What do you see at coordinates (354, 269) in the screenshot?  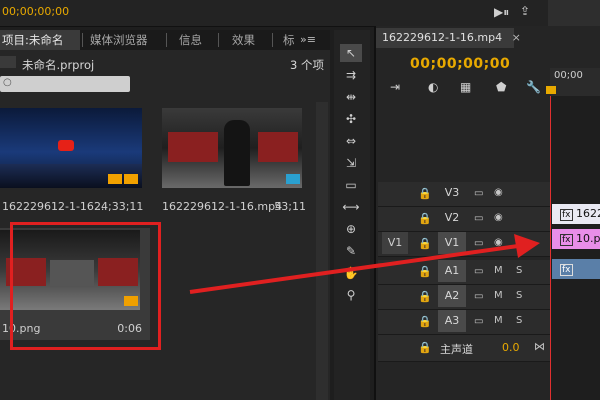 I see `arrow-shaft` at bounding box center [354, 269].